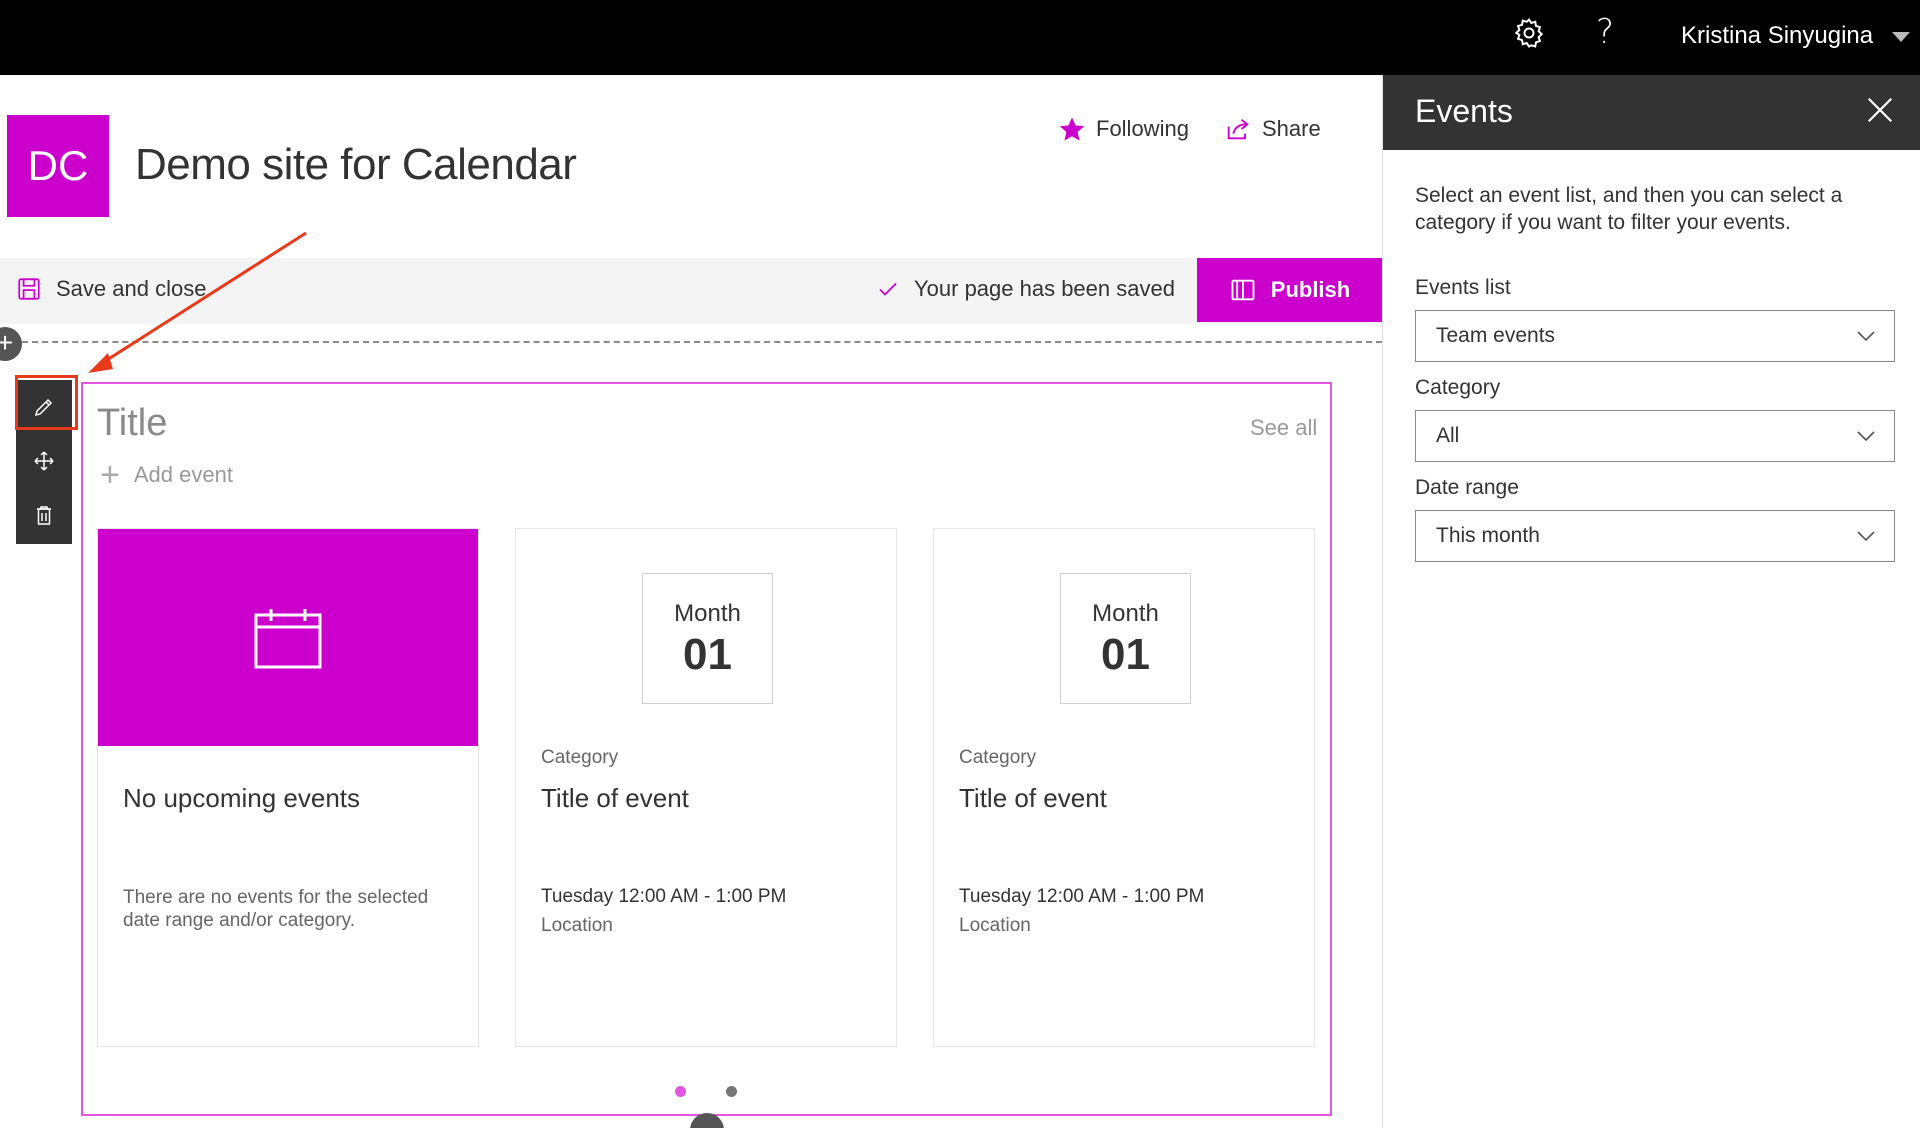  What do you see at coordinates (1655, 436) in the screenshot?
I see `category-dropdown: All` at bounding box center [1655, 436].